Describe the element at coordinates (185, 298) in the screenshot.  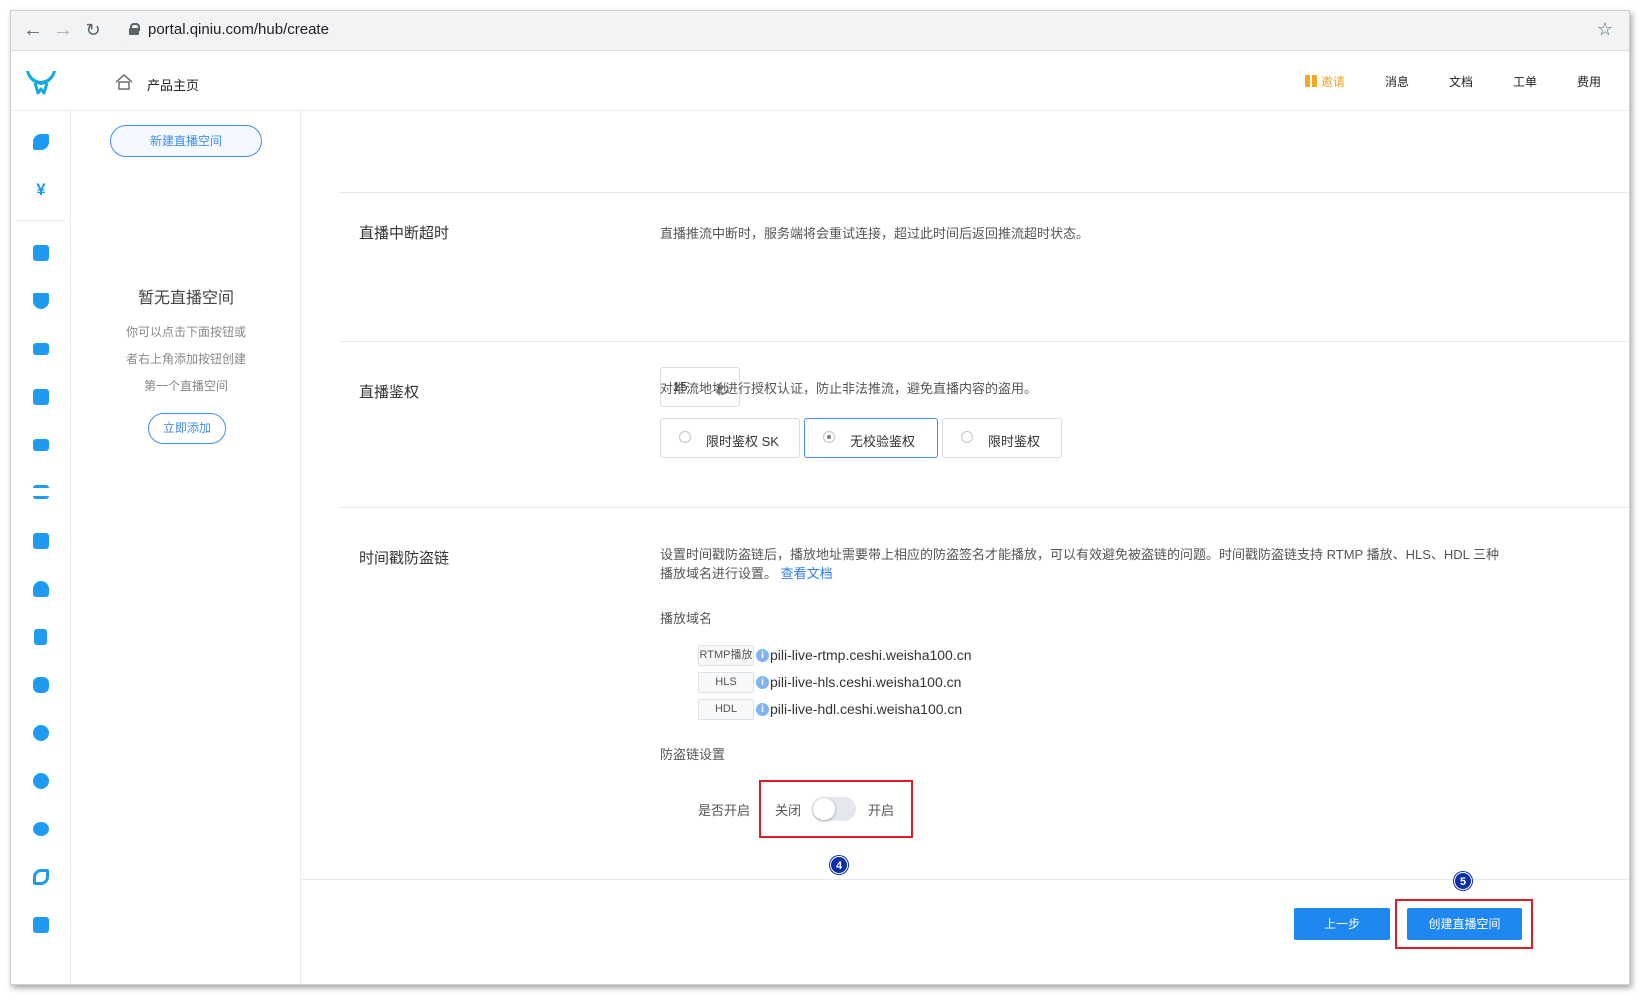
I see `empty-state-title: 暂无直播空间` at that location.